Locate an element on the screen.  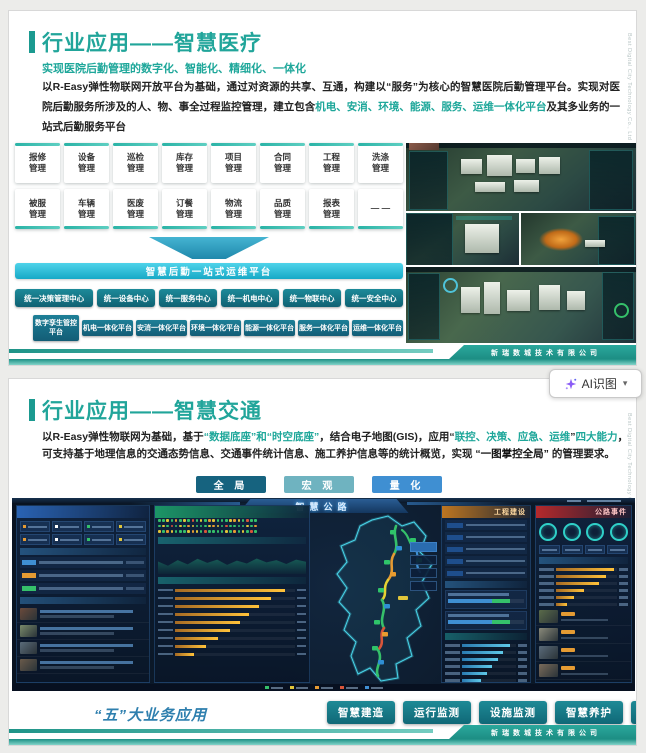
platform-banner: 智慧后勤一站式运维平台 is located at coordinates (209, 271).